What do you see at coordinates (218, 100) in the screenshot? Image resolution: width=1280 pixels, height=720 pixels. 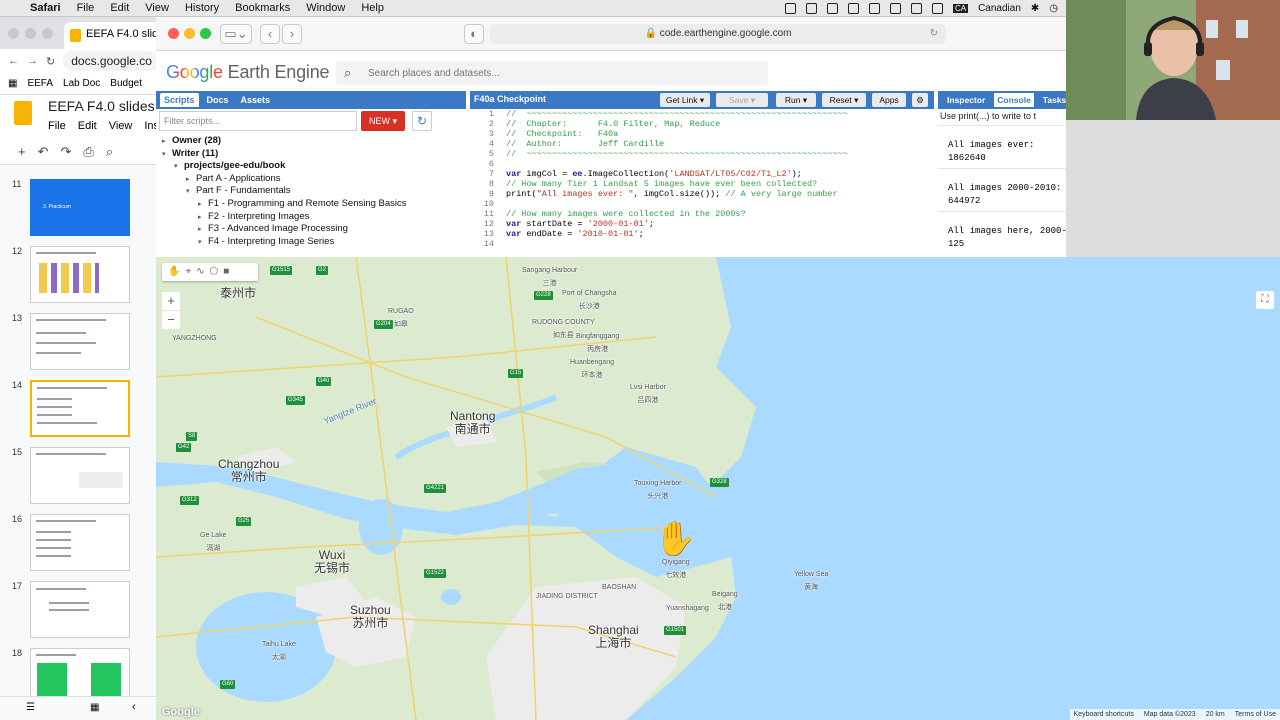 I see `tab-docs: Docs` at bounding box center [218, 100].